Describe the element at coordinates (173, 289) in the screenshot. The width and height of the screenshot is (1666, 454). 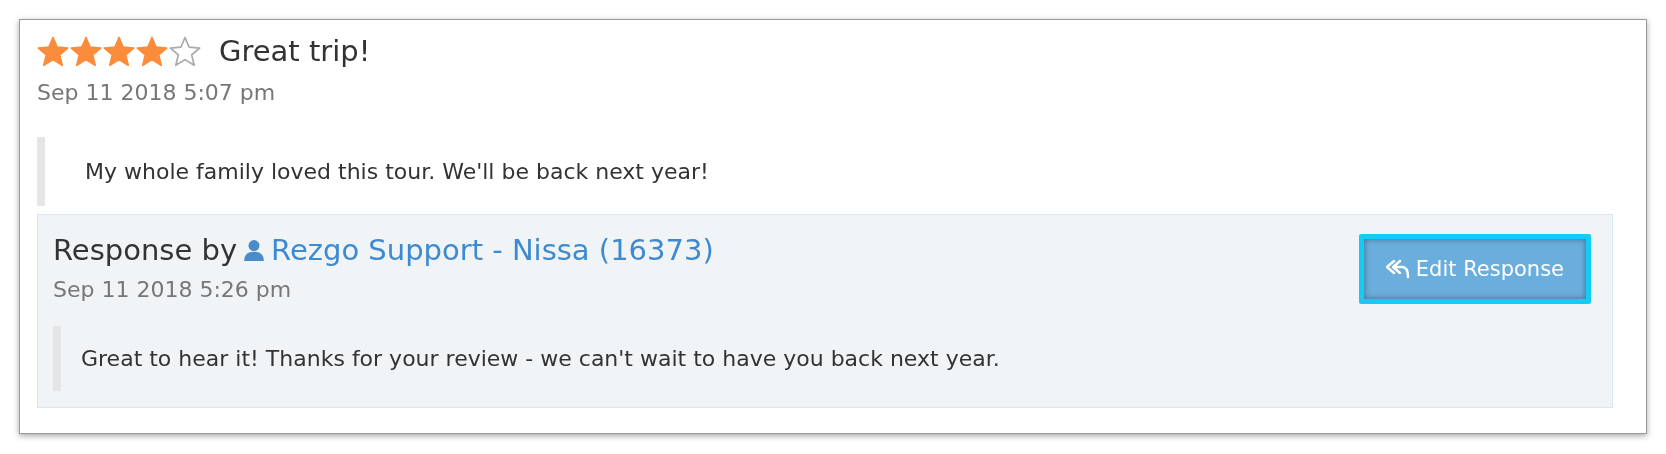
I see `response-date: Sep 11 2018 5:26 pm` at that location.